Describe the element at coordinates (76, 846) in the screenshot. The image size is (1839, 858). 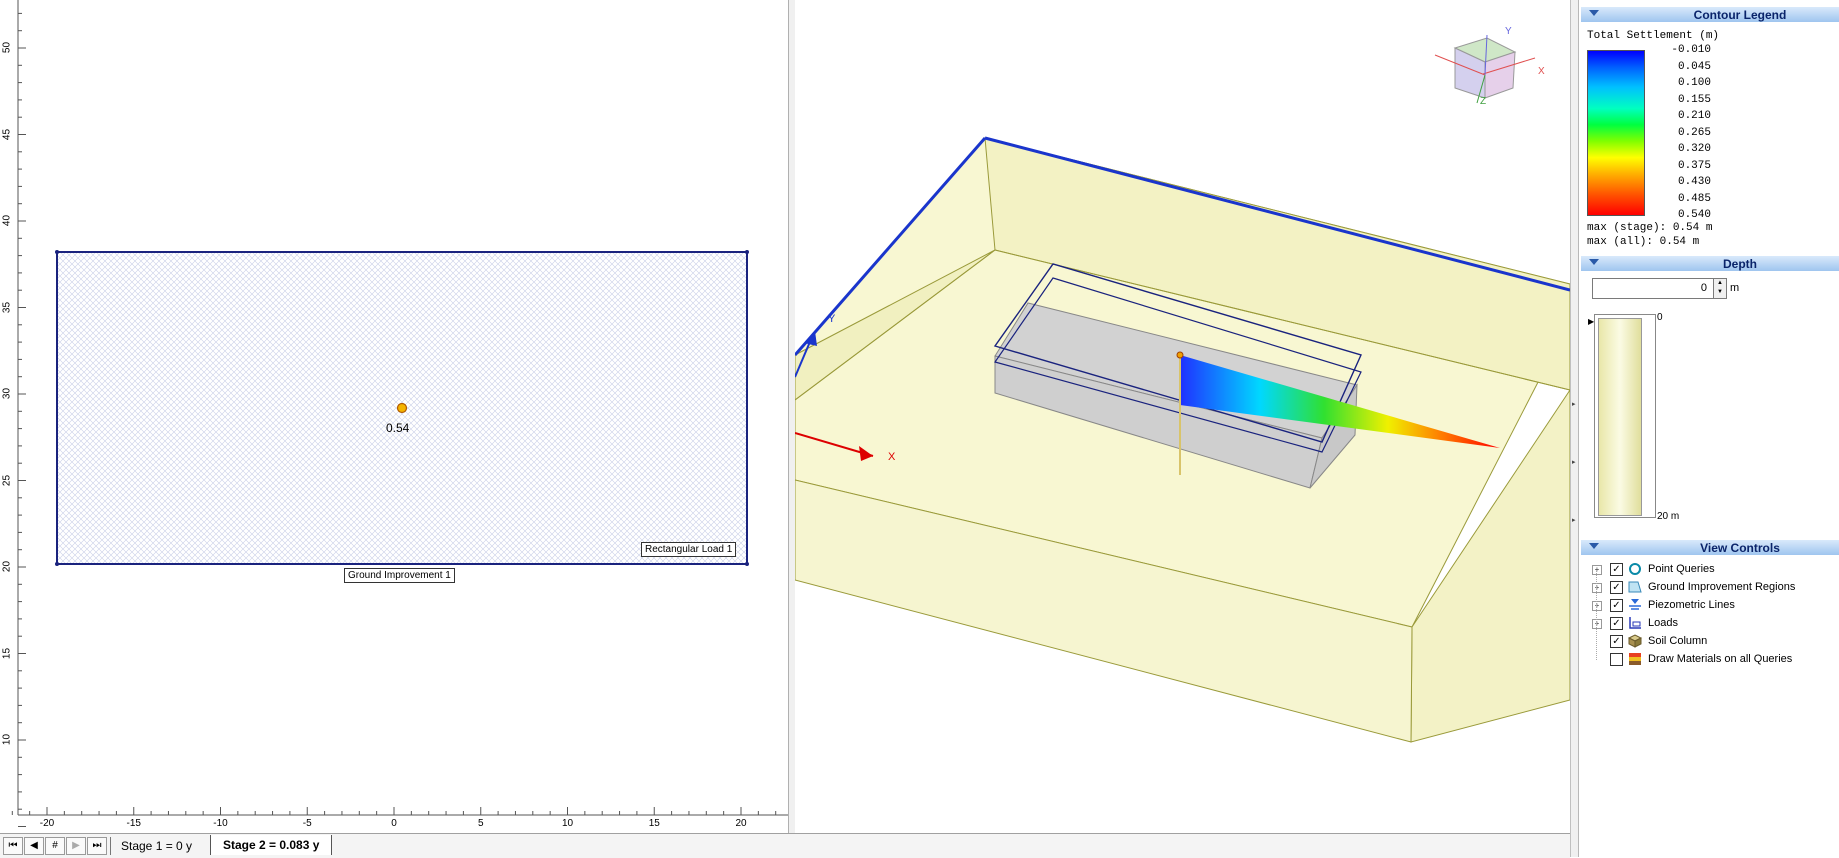
I see `next-stage-button: ▶` at that location.